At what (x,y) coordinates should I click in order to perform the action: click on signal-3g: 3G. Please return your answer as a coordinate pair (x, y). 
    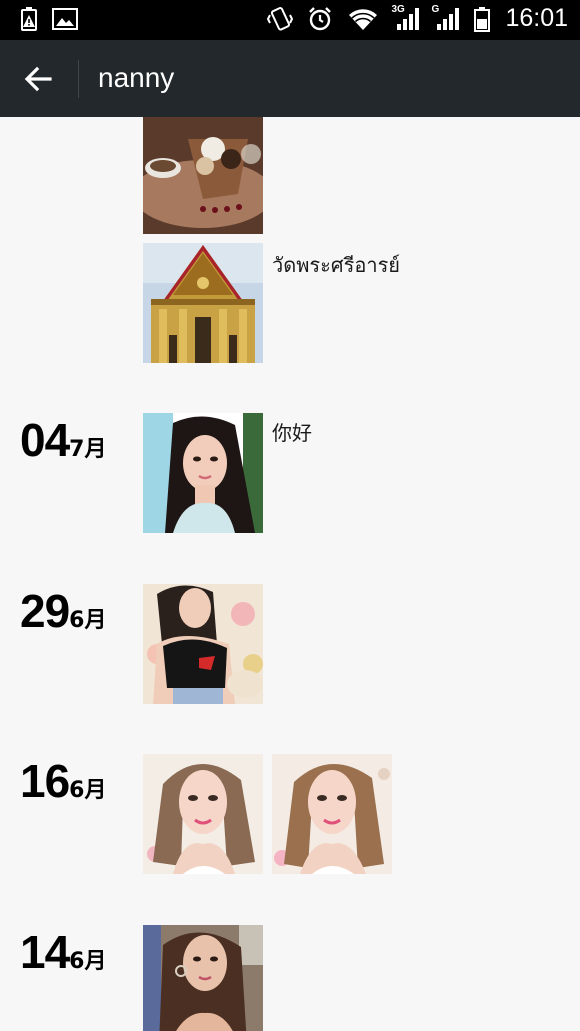
    Looking at the image, I should click on (405, 17).